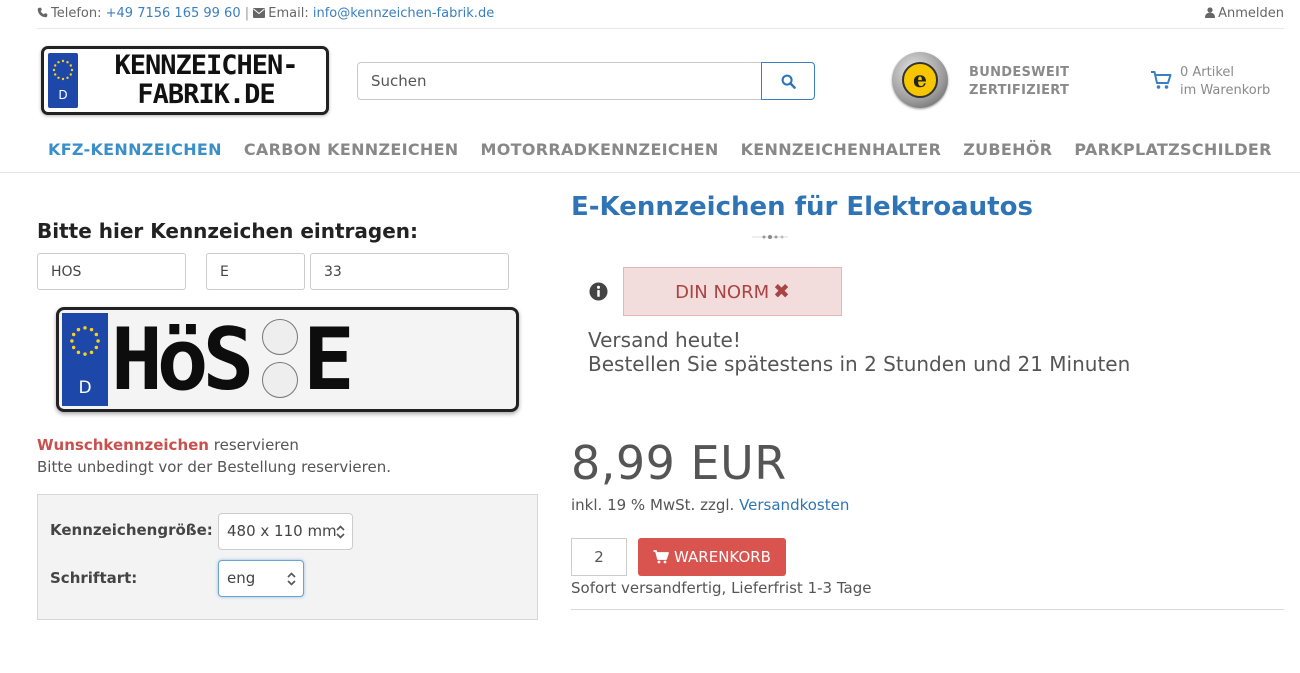  I want to click on reservation-line: Wunschkennzeichen reservieren, so click(168, 445).